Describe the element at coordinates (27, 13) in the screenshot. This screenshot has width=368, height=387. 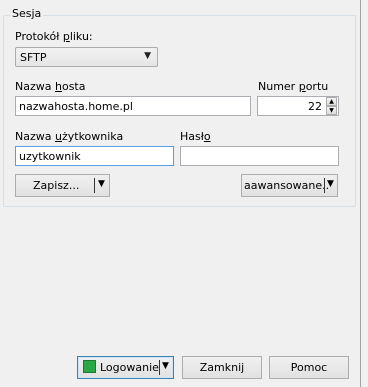
I see `session-legend: Sesja` at that location.